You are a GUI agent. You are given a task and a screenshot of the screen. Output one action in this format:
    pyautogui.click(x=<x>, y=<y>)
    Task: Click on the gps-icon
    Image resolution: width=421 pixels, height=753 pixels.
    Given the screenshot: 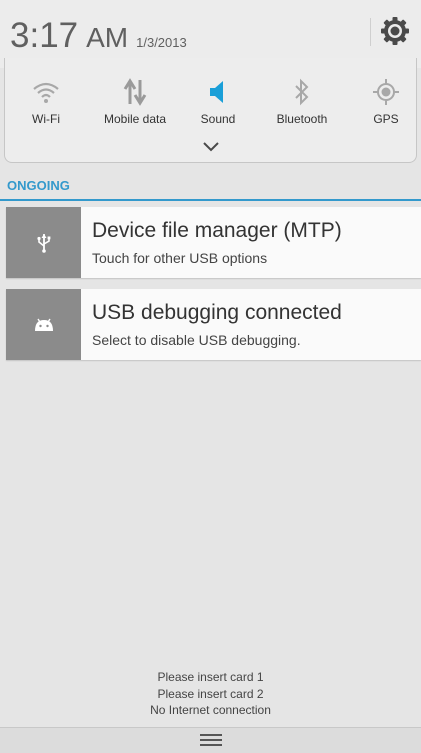 What is the action you would take?
    pyautogui.click(x=386, y=92)
    